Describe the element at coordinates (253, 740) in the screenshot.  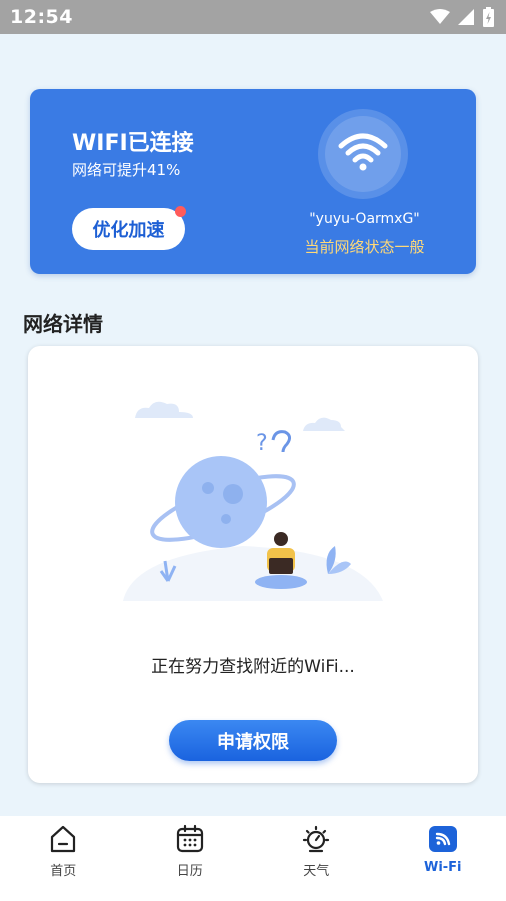
I see `request-permission-button: 申请权限` at that location.